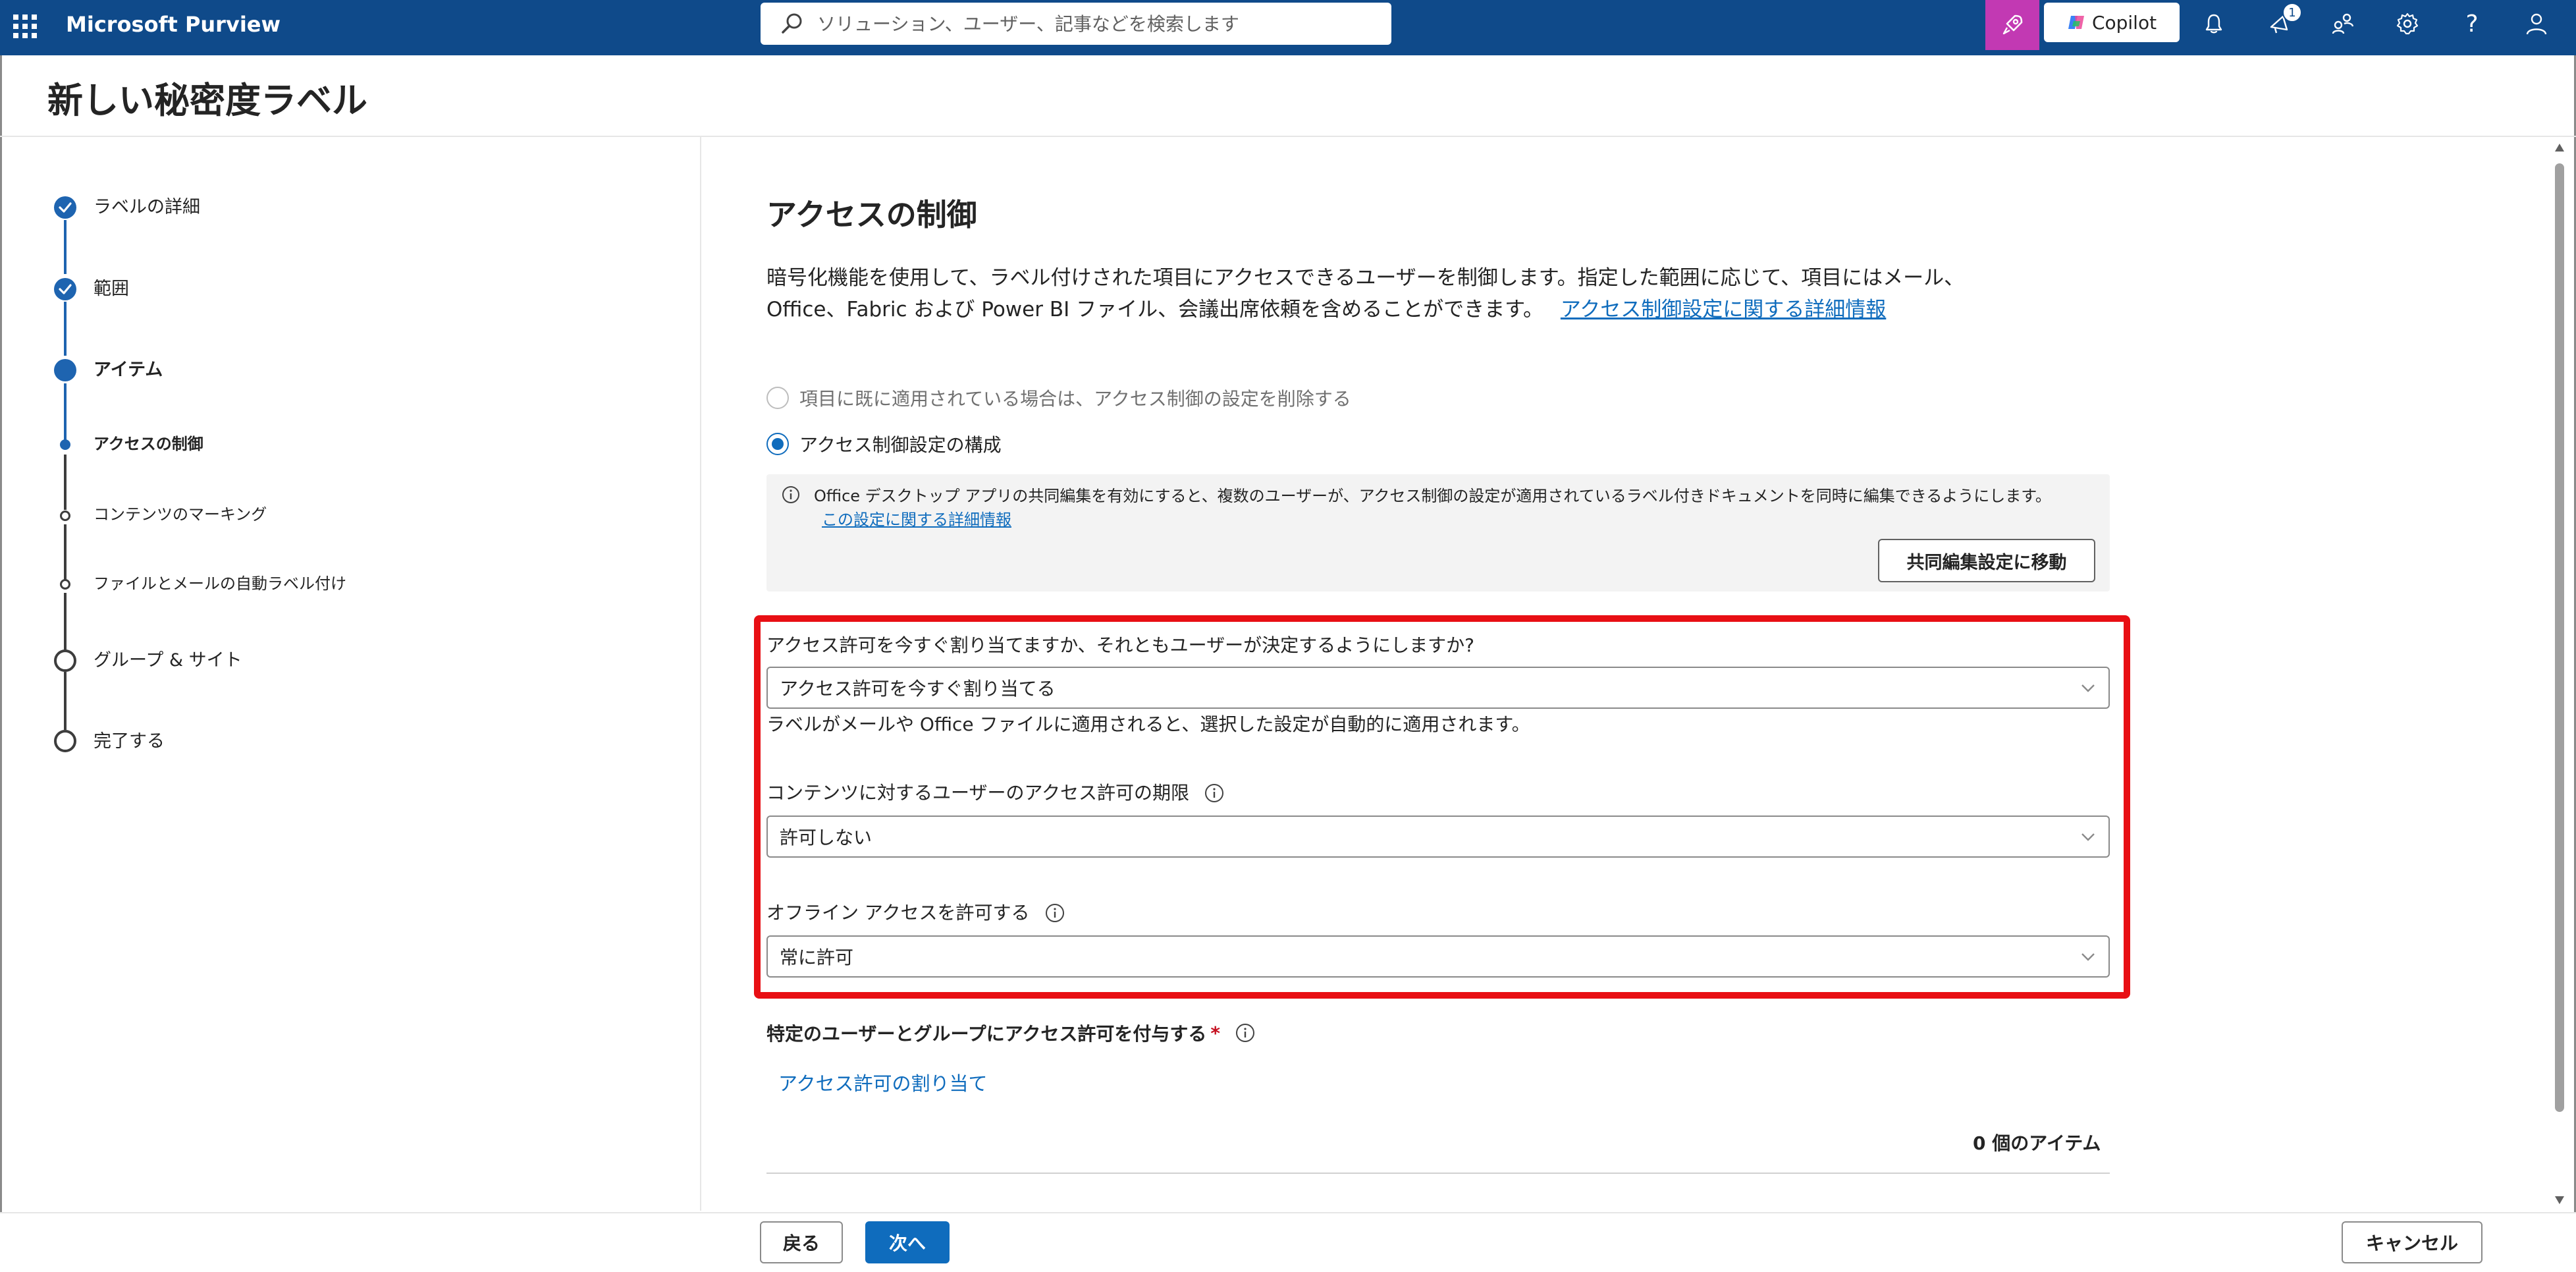 The width and height of the screenshot is (2576, 1272). What do you see at coordinates (801, 1242) in the screenshot?
I see `back-button: 戻る` at bounding box center [801, 1242].